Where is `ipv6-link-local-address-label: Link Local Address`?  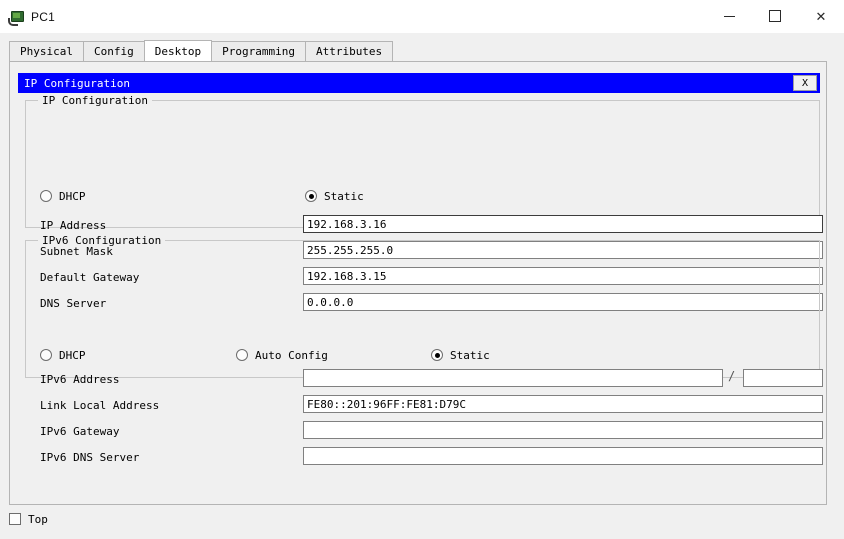 ipv6-link-local-address-label: Link Local Address is located at coordinates (100, 405).